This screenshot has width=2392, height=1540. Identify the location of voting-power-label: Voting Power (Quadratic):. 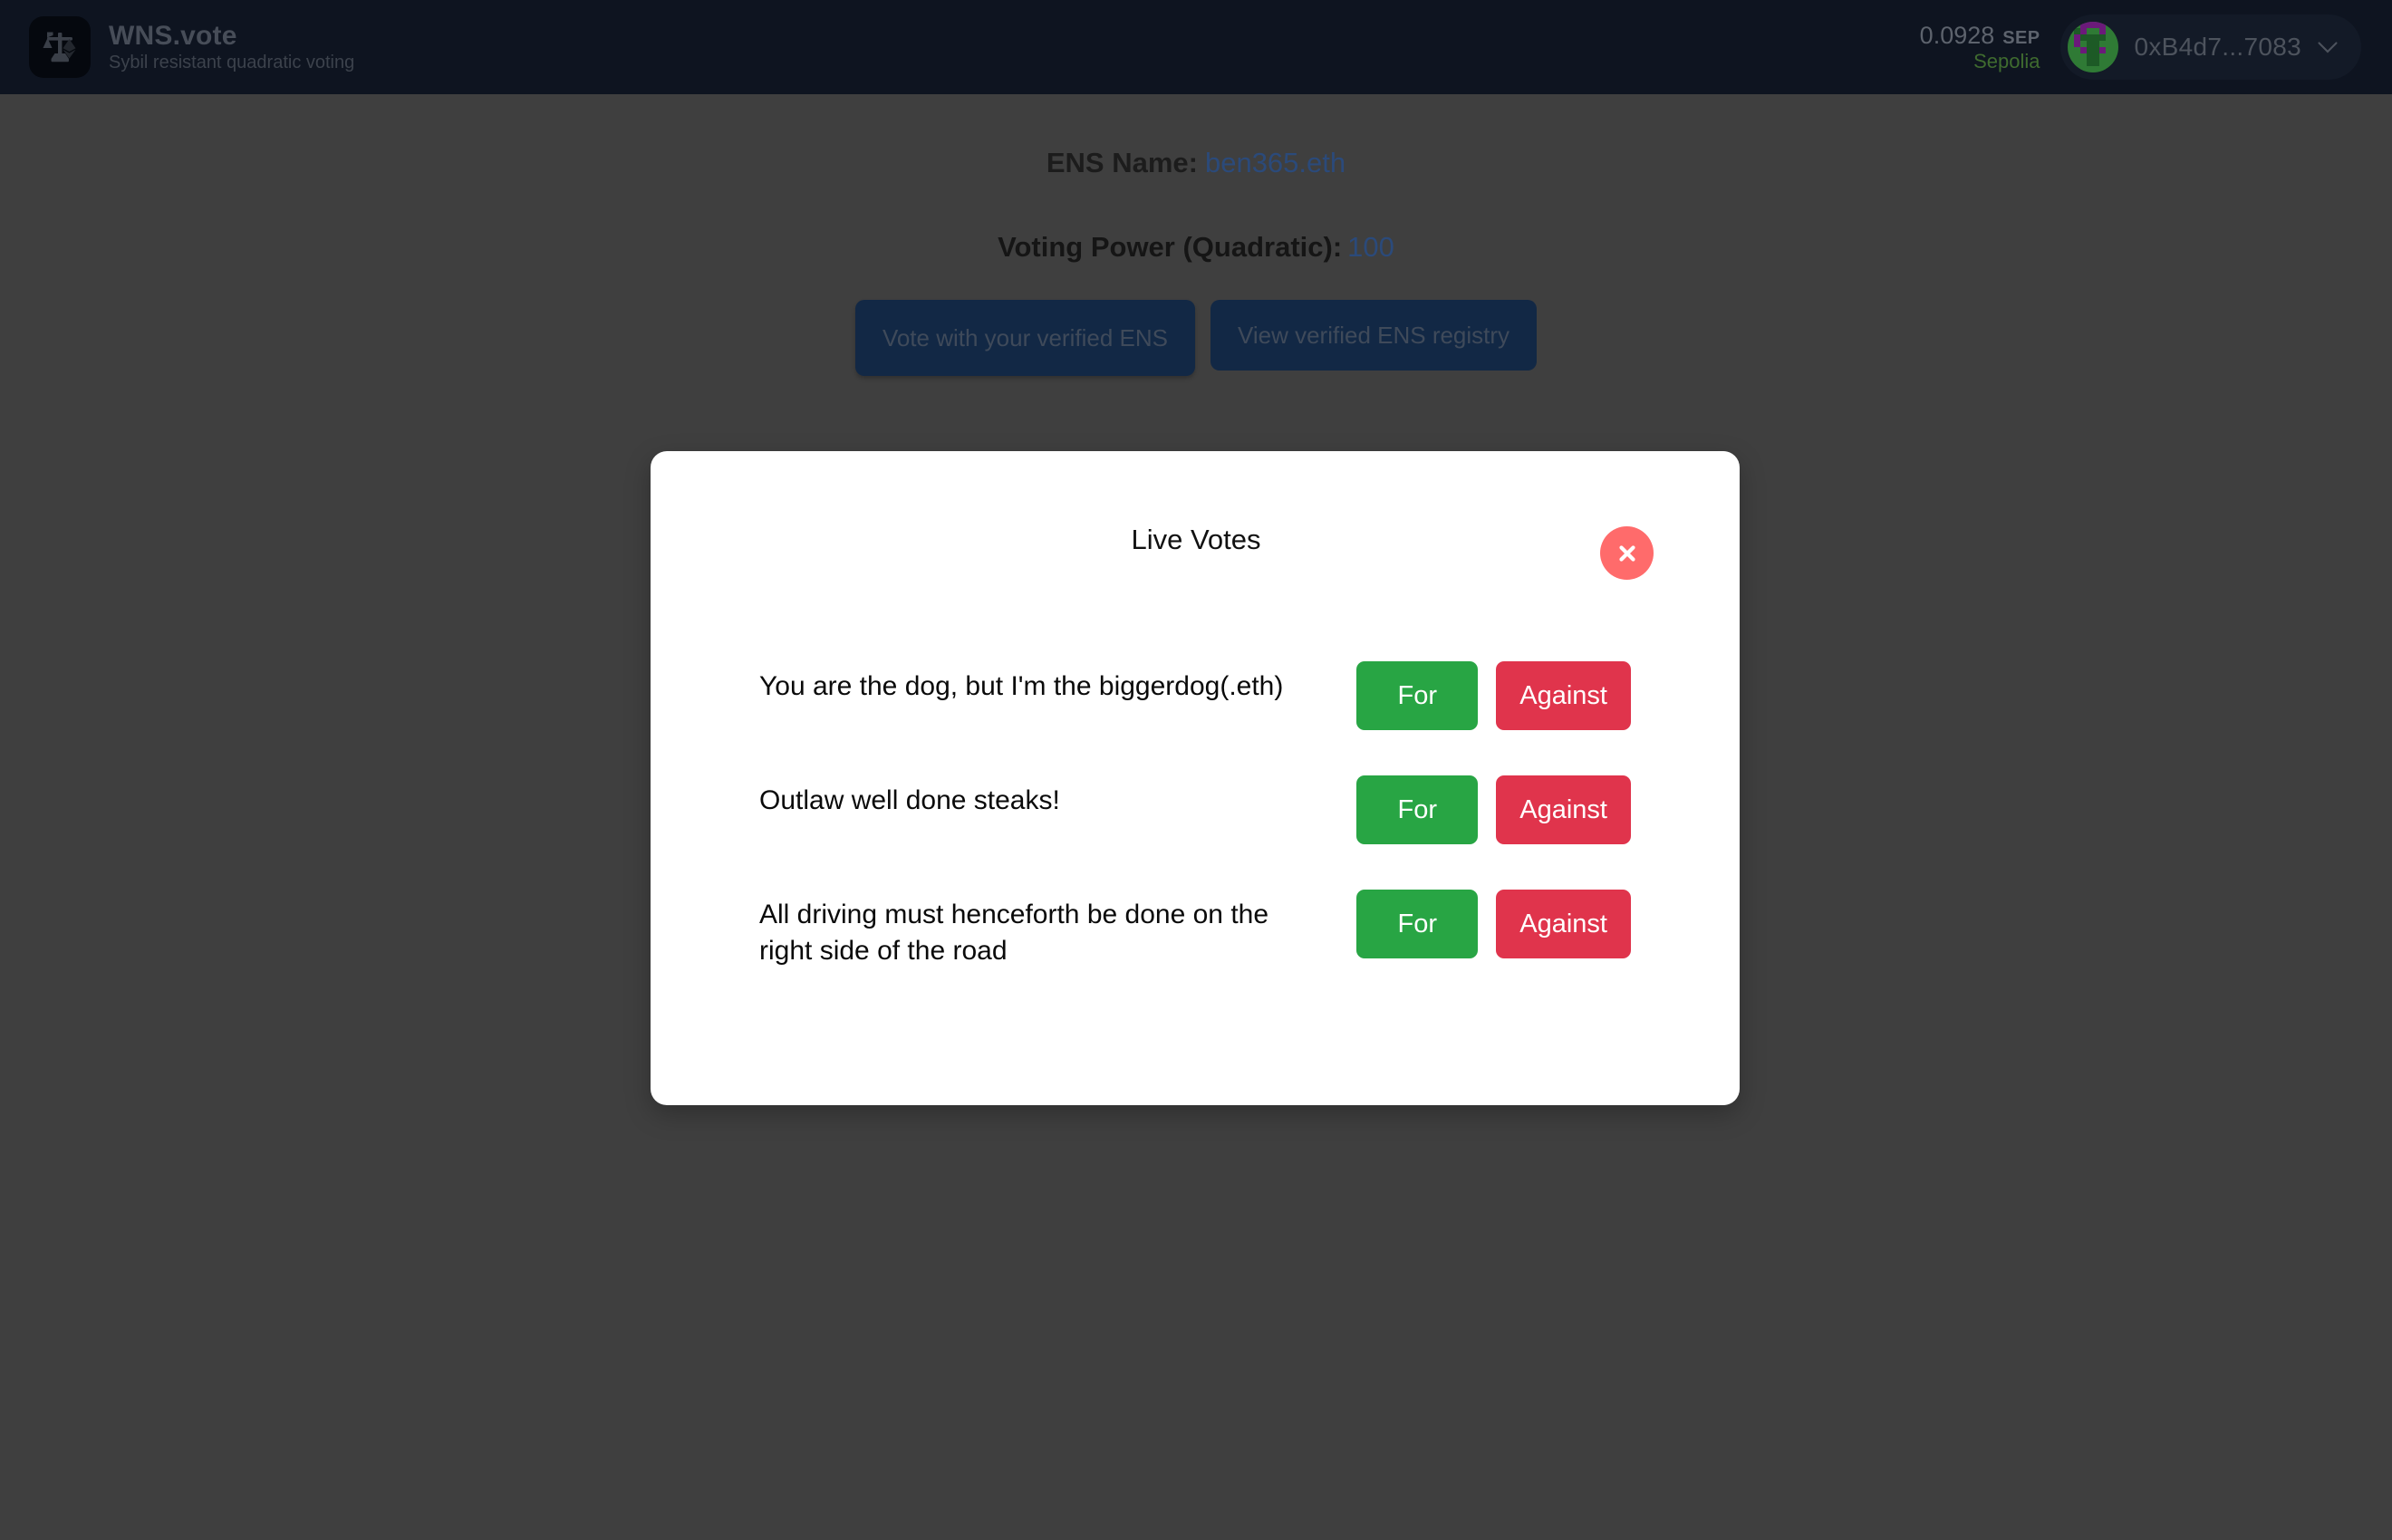
(1170, 247).